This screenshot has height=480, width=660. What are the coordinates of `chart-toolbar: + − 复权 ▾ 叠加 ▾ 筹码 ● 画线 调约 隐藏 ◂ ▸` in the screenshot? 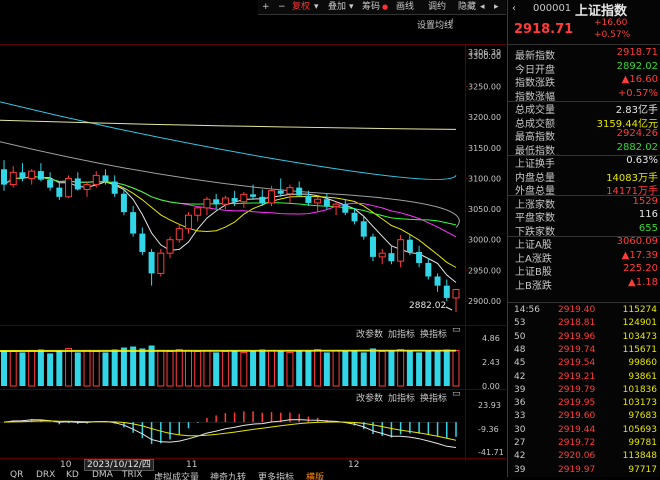 It's located at (382, 7).